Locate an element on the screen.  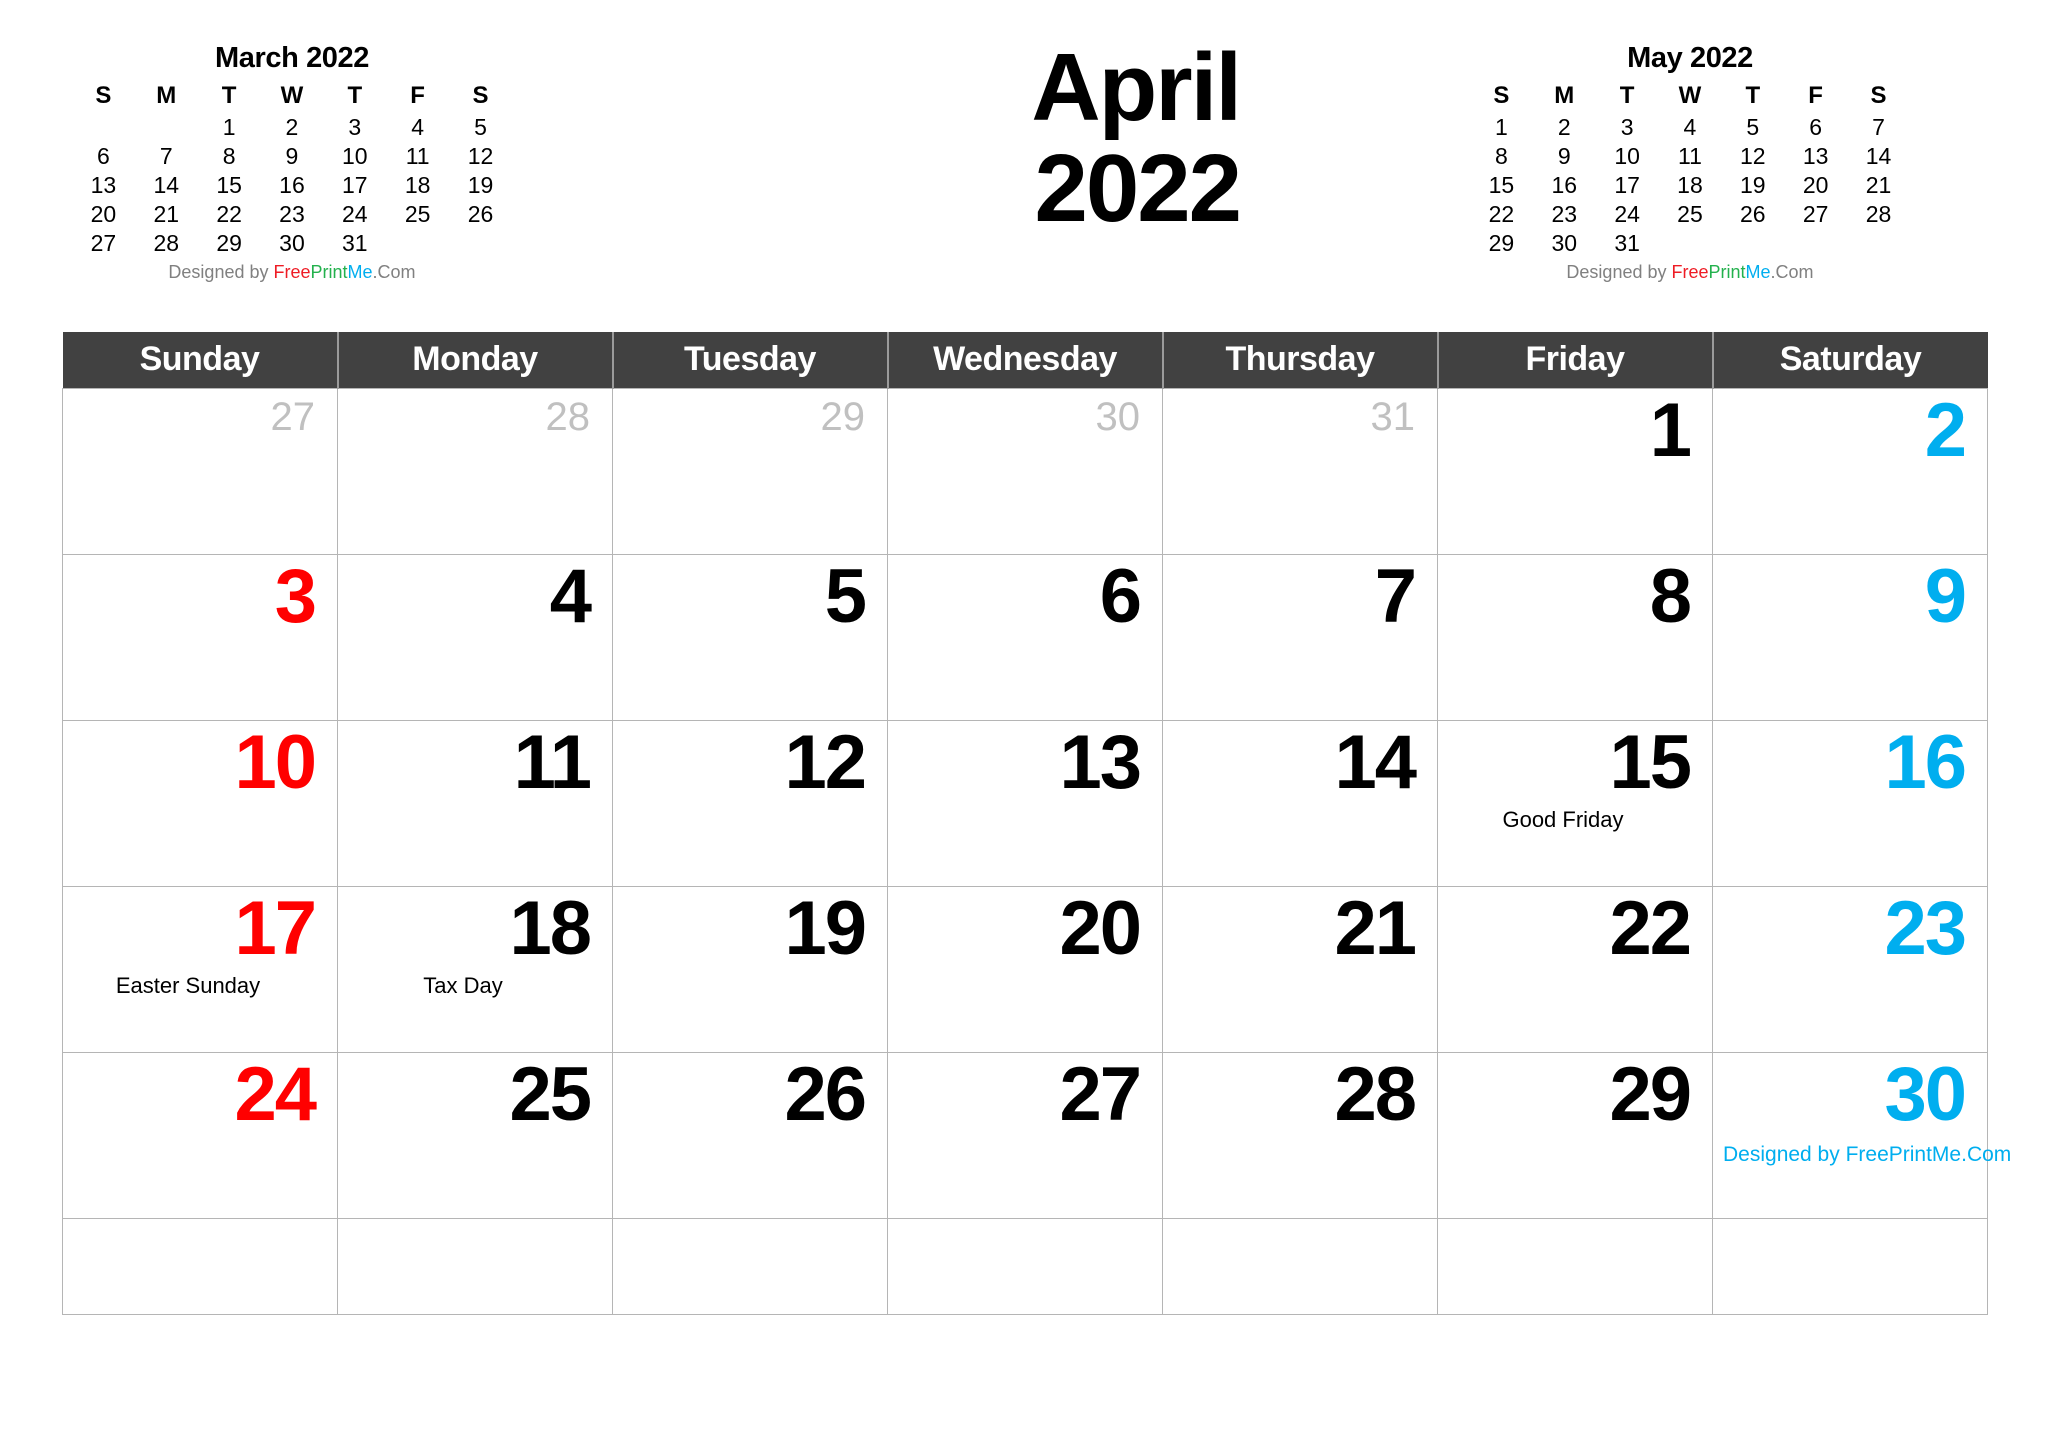
mini-next-day-13: 13 is located at coordinates (1815, 156).